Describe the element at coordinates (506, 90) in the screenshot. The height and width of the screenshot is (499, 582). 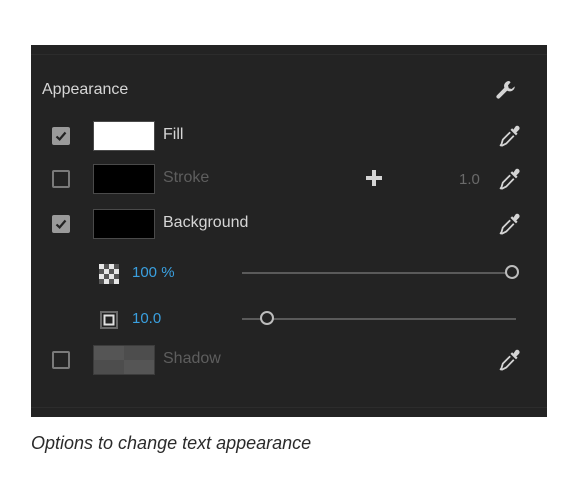
I see `wrench-icon` at that location.